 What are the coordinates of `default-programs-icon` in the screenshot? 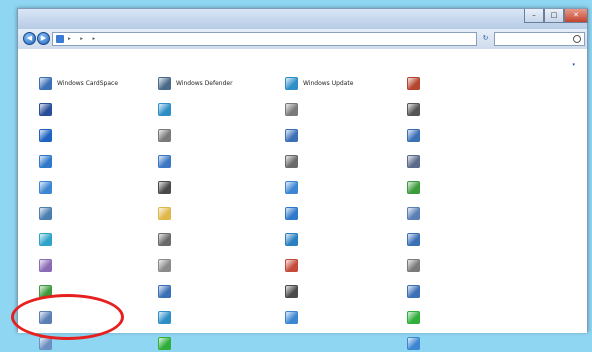 It's located at (45, 291).